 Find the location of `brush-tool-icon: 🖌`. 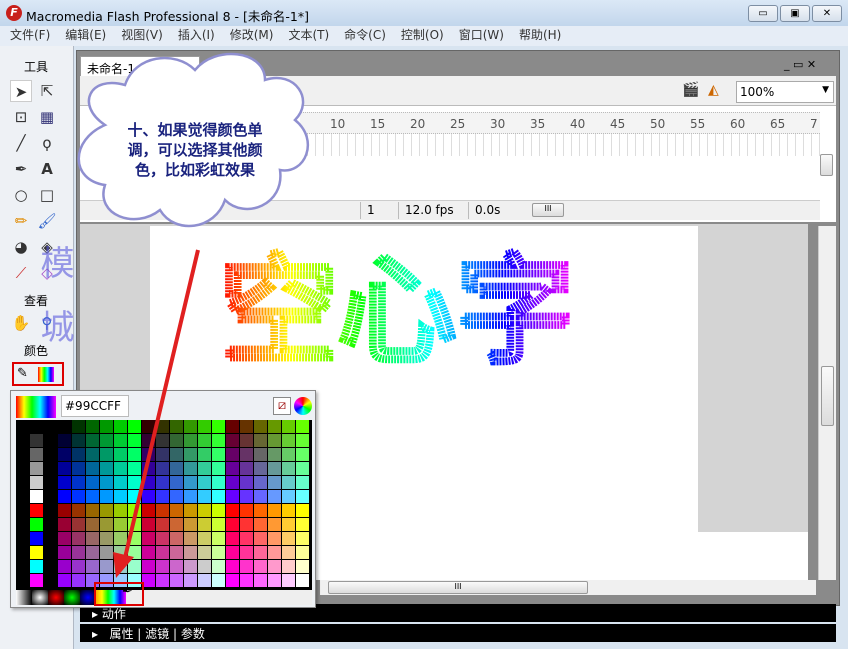

brush-tool-icon: 🖌 is located at coordinates (47, 221).